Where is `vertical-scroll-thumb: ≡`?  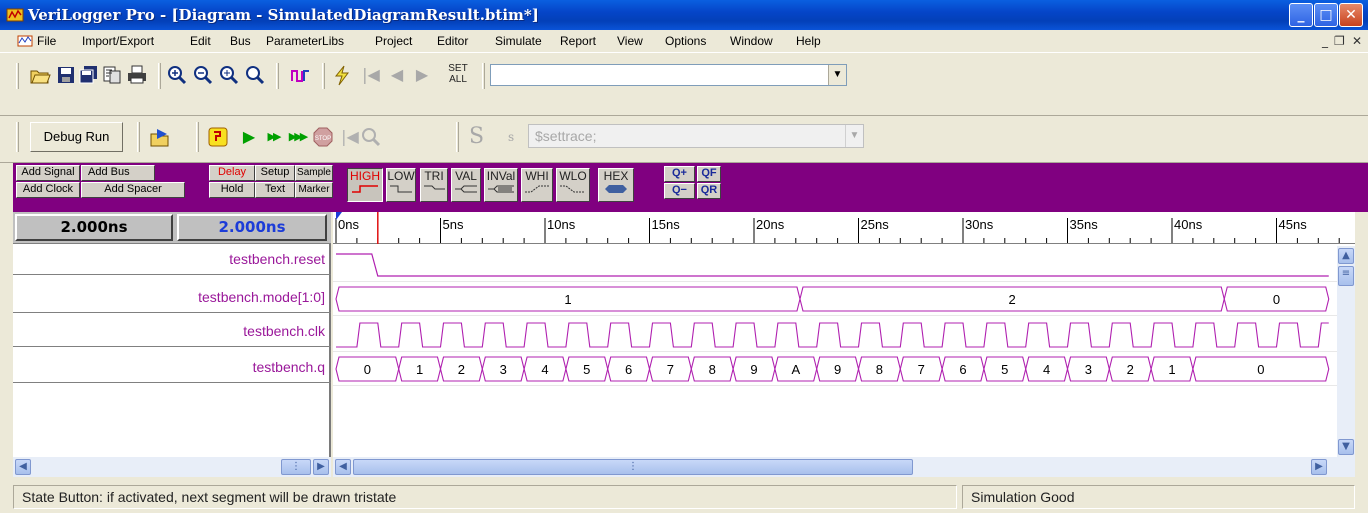 vertical-scroll-thumb: ≡ is located at coordinates (1346, 276).